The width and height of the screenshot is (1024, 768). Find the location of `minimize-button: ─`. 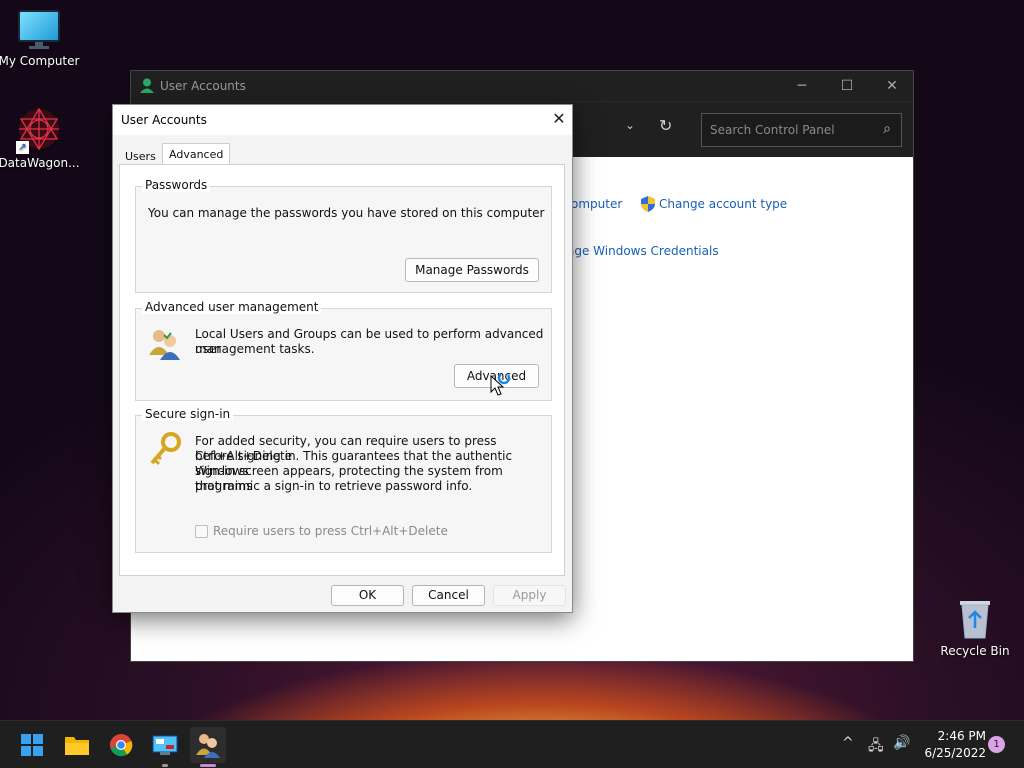

minimize-button: ─ is located at coordinates (802, 86).